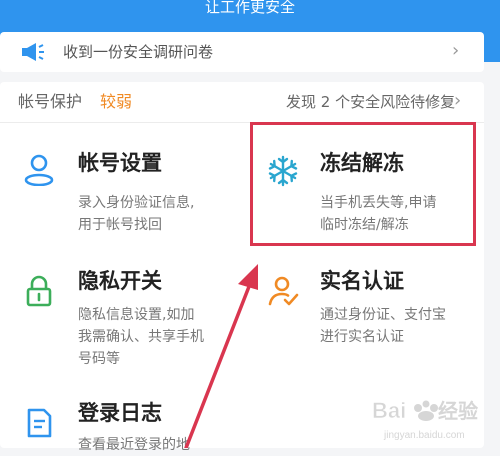  I want to click on baidu-jingyan-watermark: Bai 经验 jingyan.baidu.com, so click(433, 418).